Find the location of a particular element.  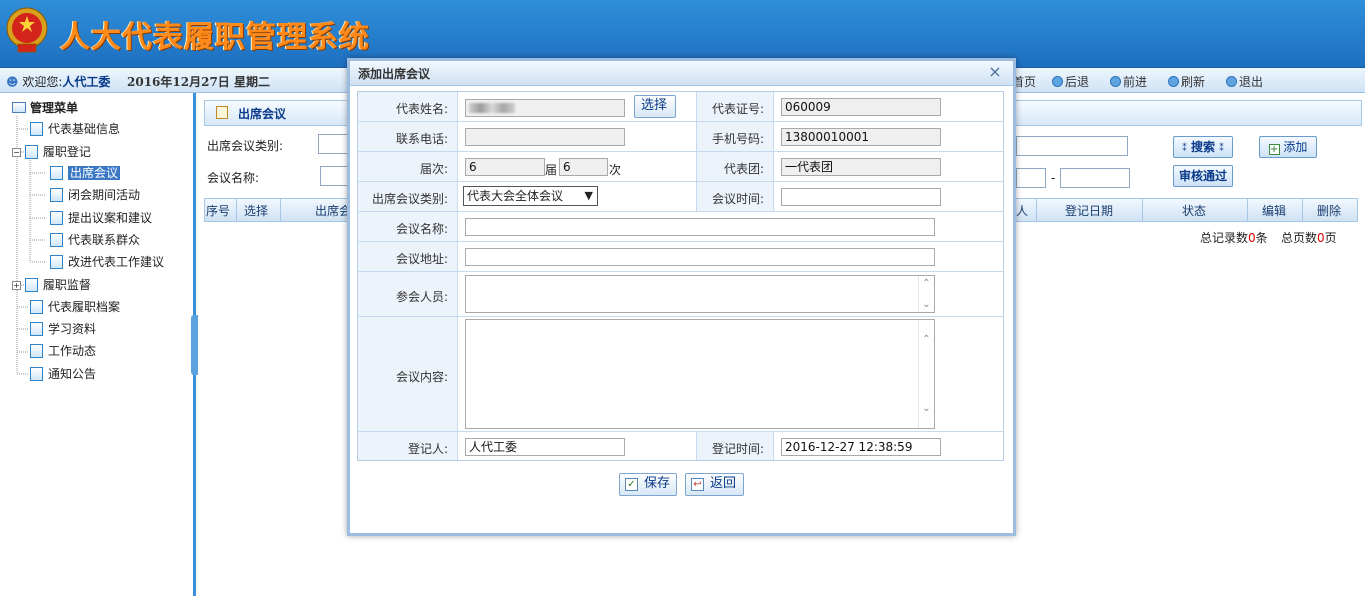

nav-exit: 退出 is located at coordinates (1244, 81).